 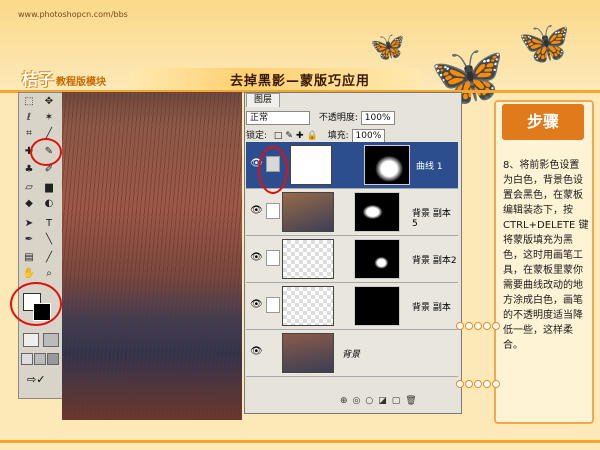 I want to click on gradient-tool-icon: ▆, so click(x=49, y=188).